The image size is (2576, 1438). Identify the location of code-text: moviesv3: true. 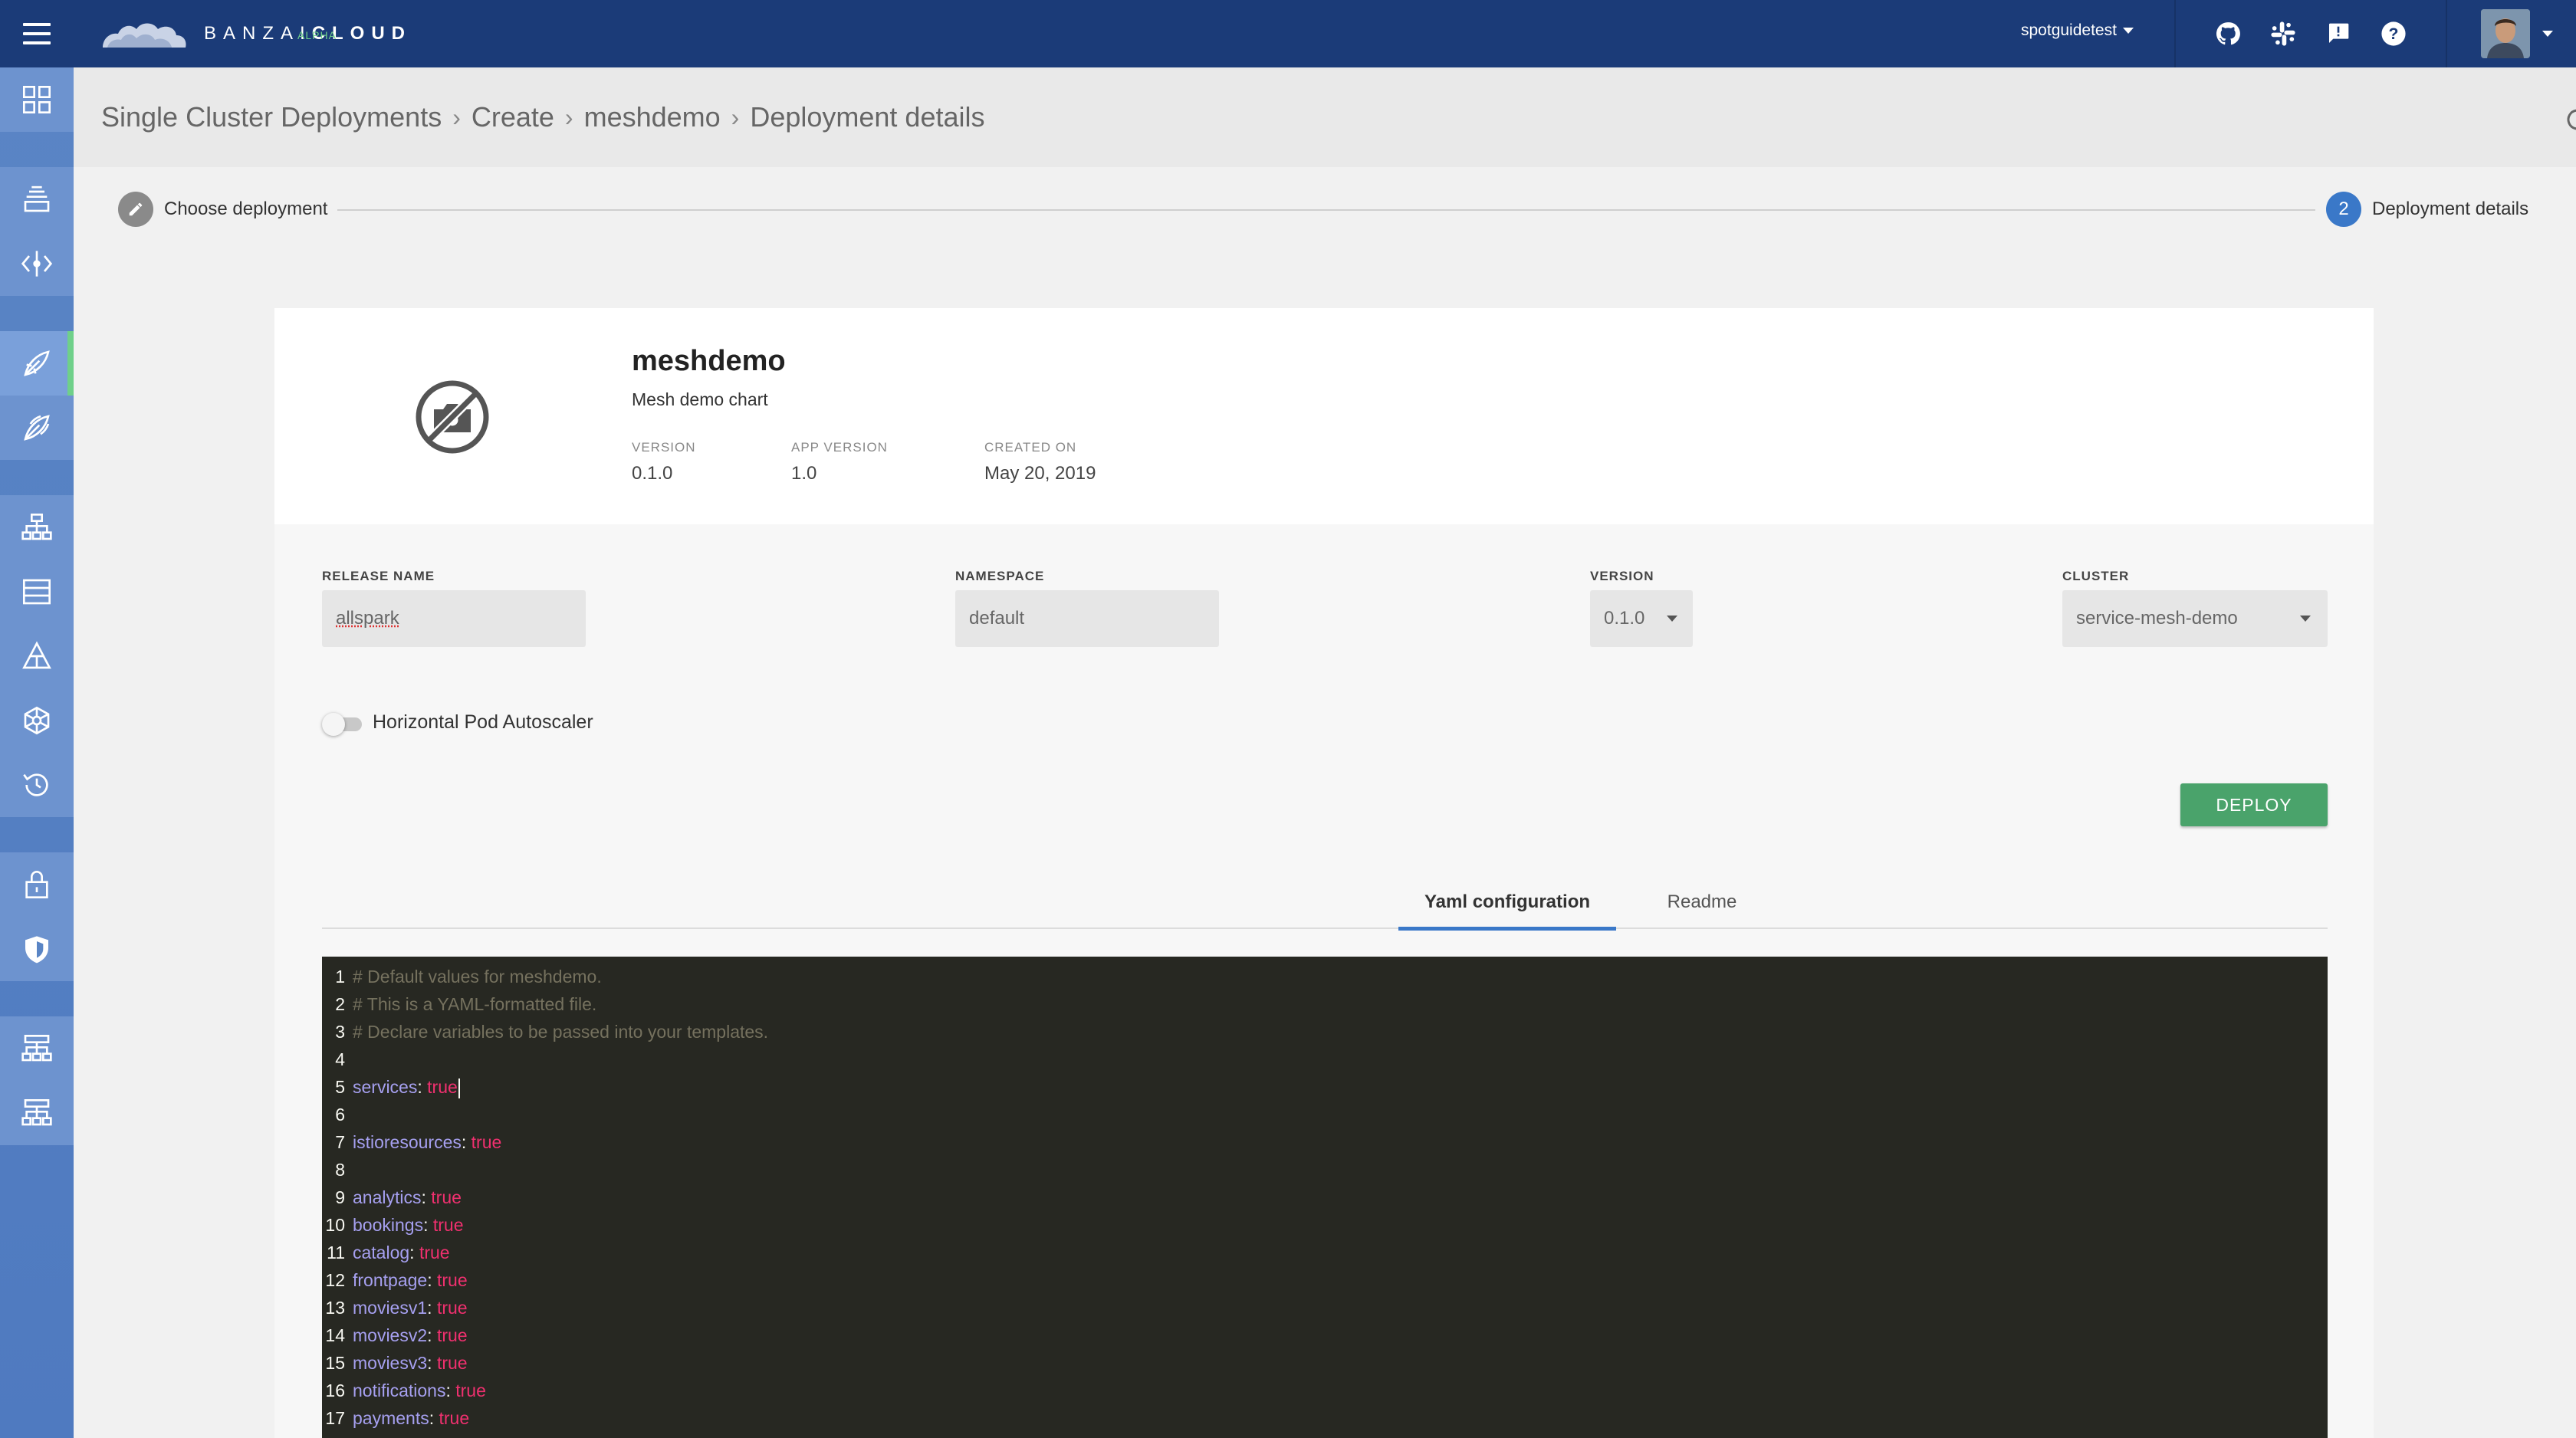
(410, 1363).